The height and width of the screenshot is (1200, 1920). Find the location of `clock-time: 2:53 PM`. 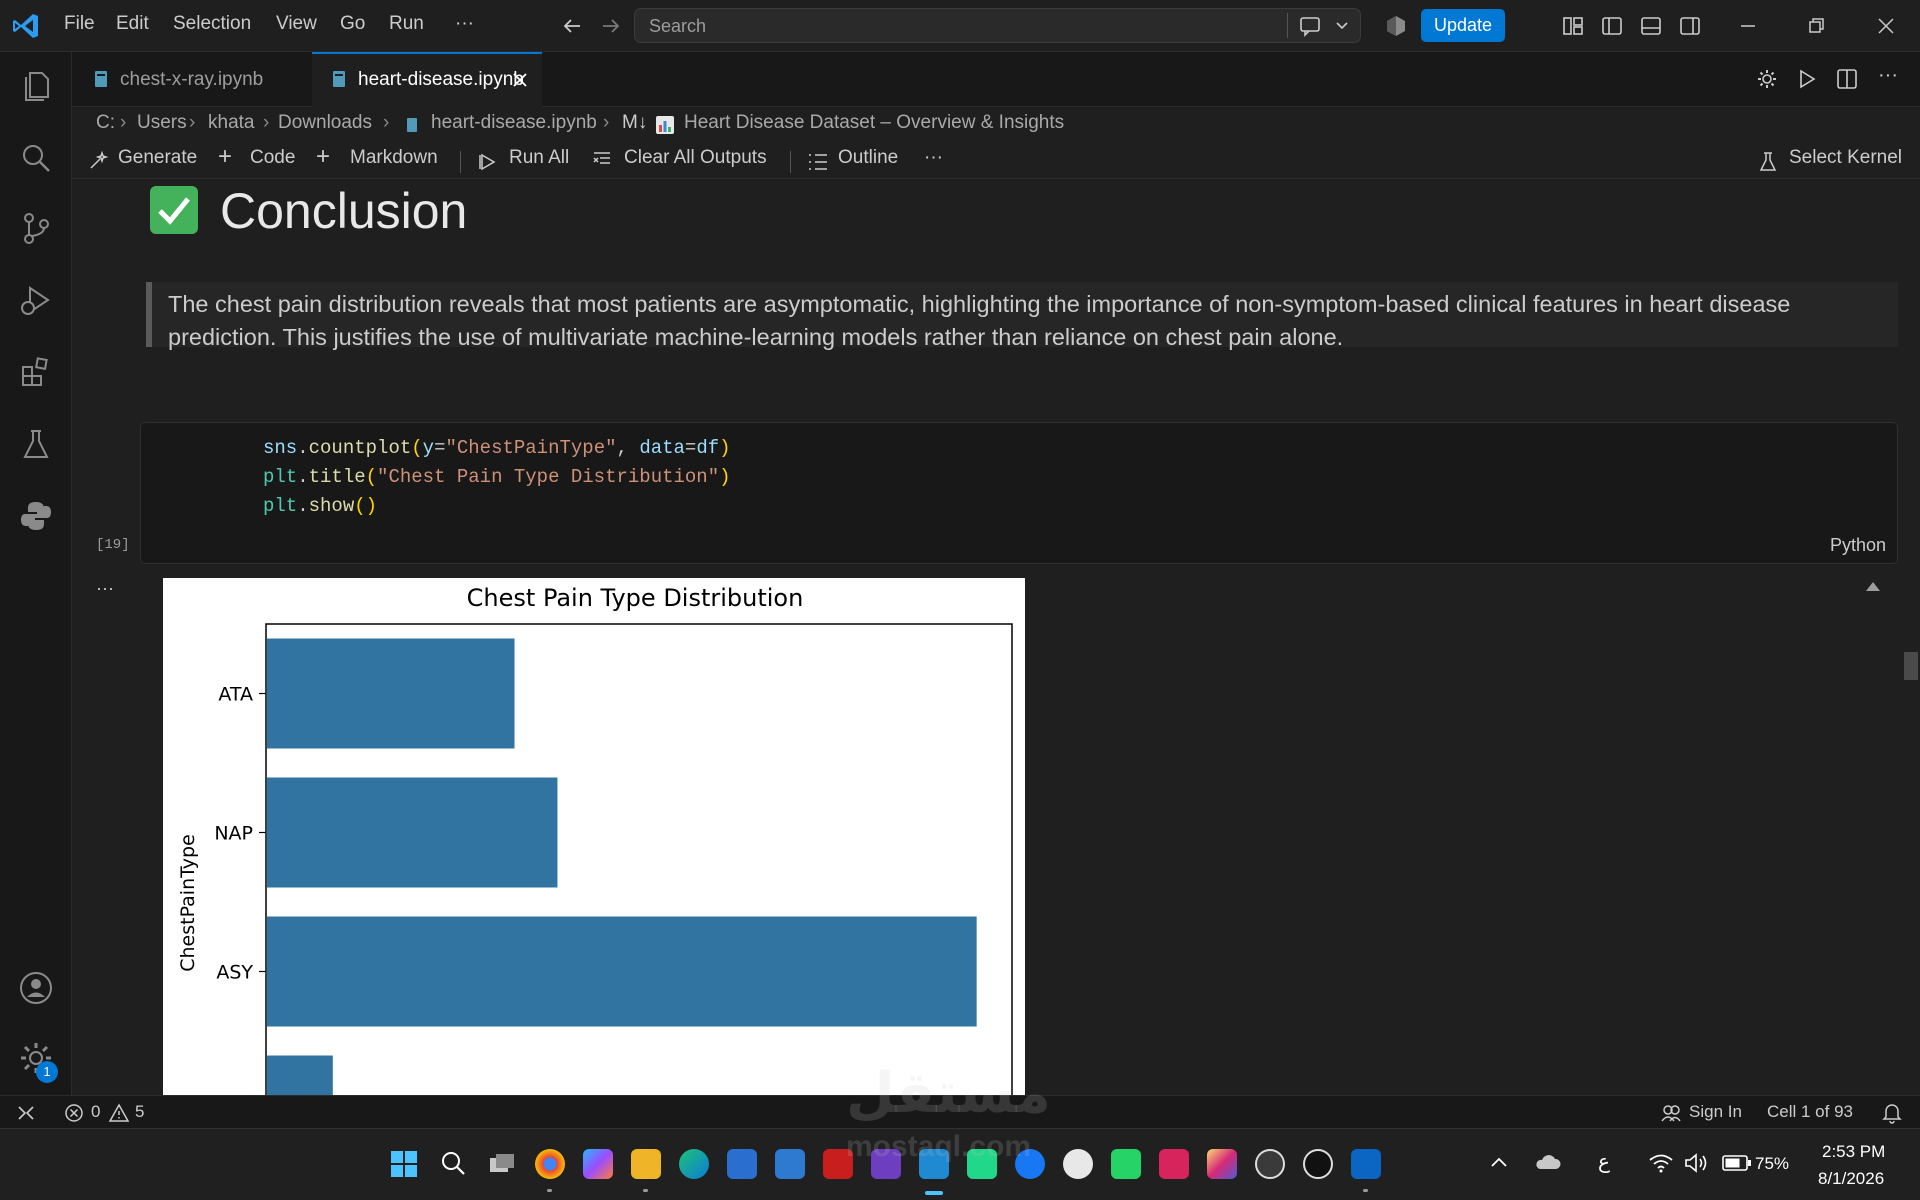

clock-time: 2:53 PM is located at coordinates (1853, 1152).